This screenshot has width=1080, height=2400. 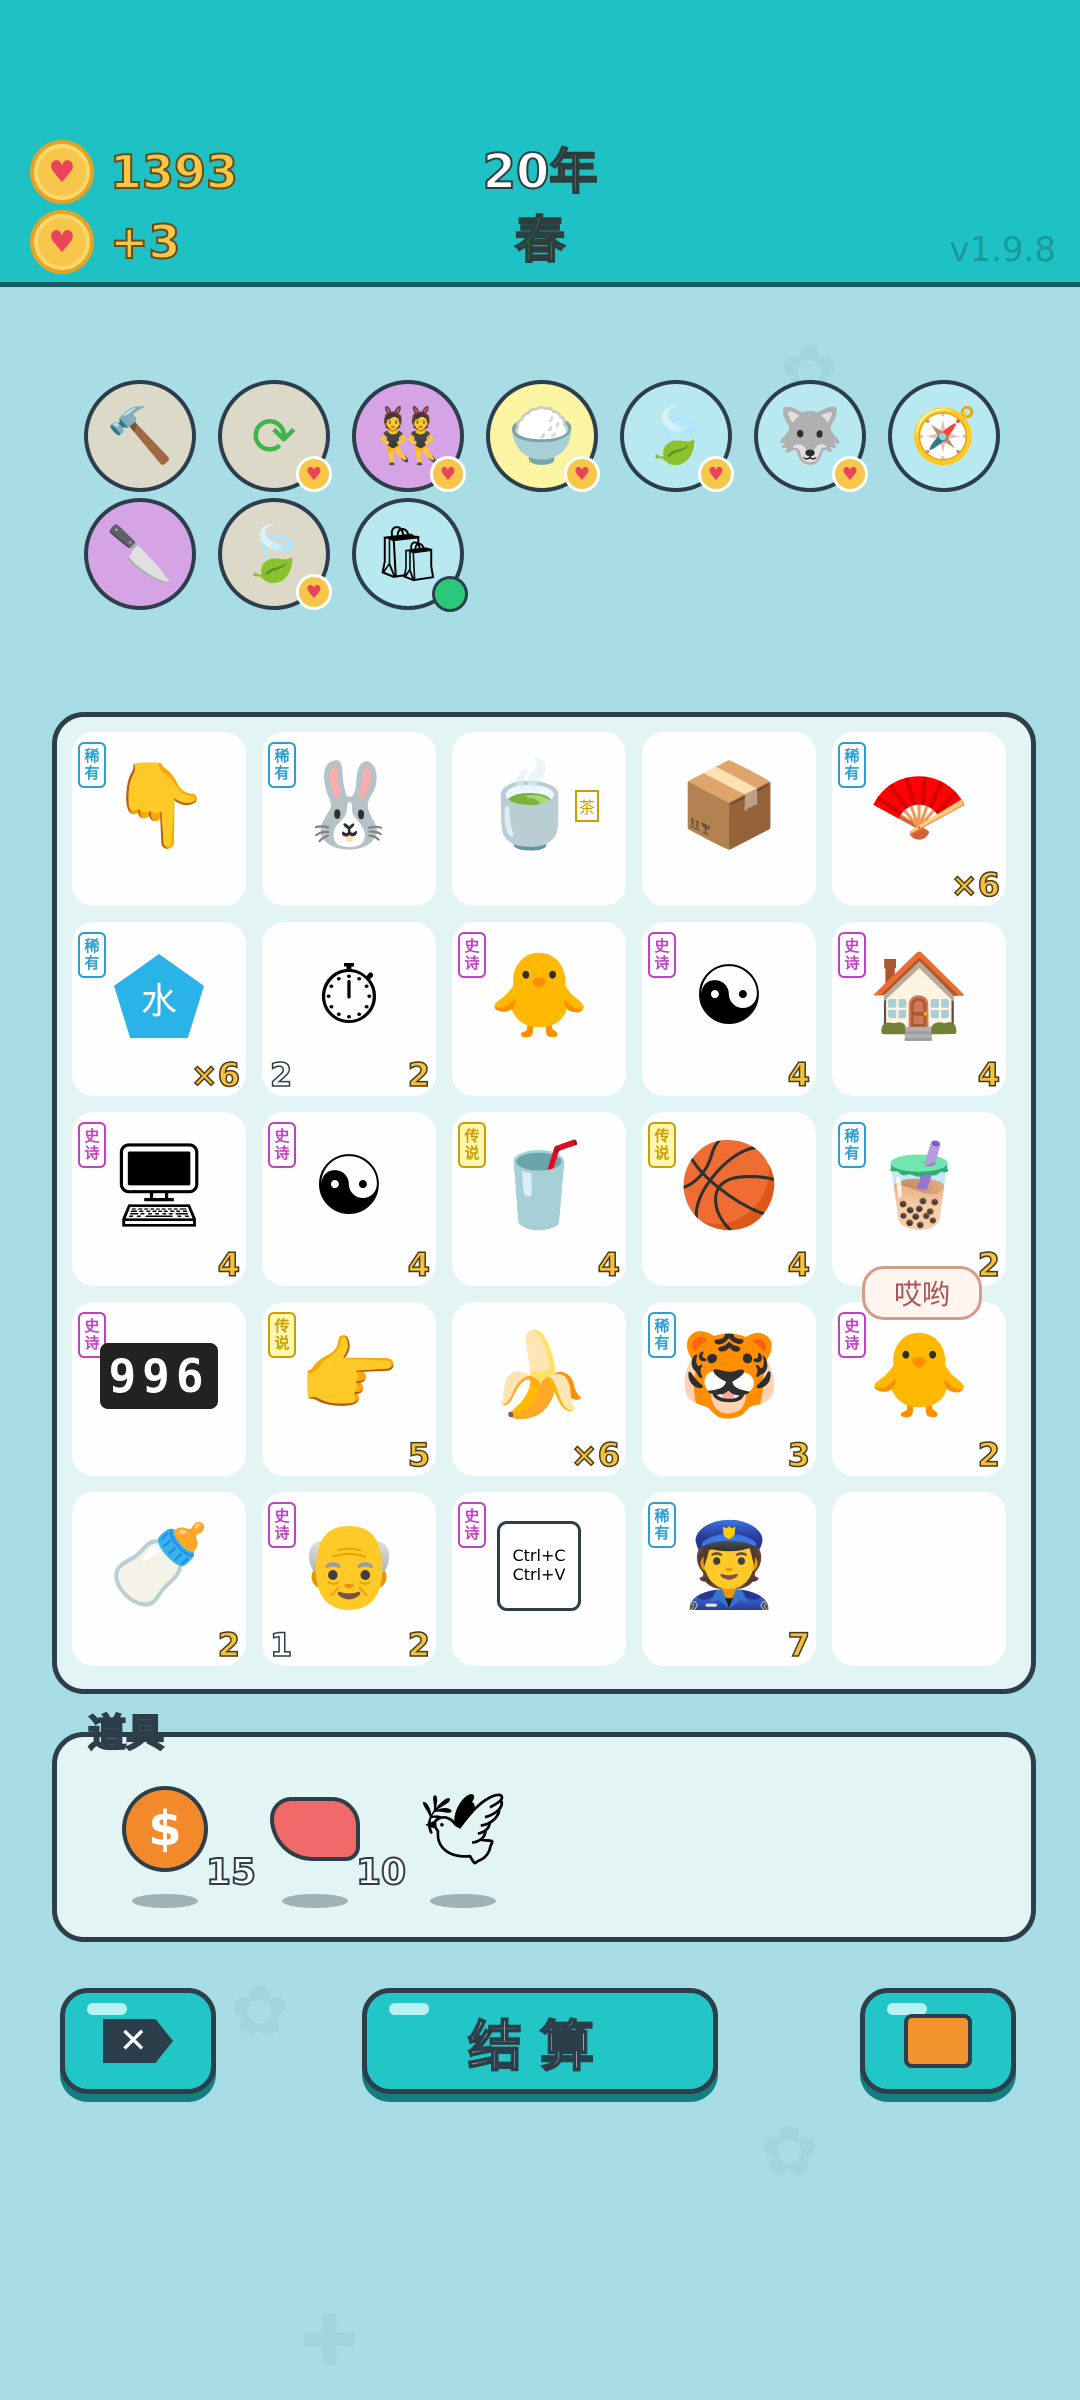 I want to click on skill-sack: 🛍, so click(x=410, y=555).